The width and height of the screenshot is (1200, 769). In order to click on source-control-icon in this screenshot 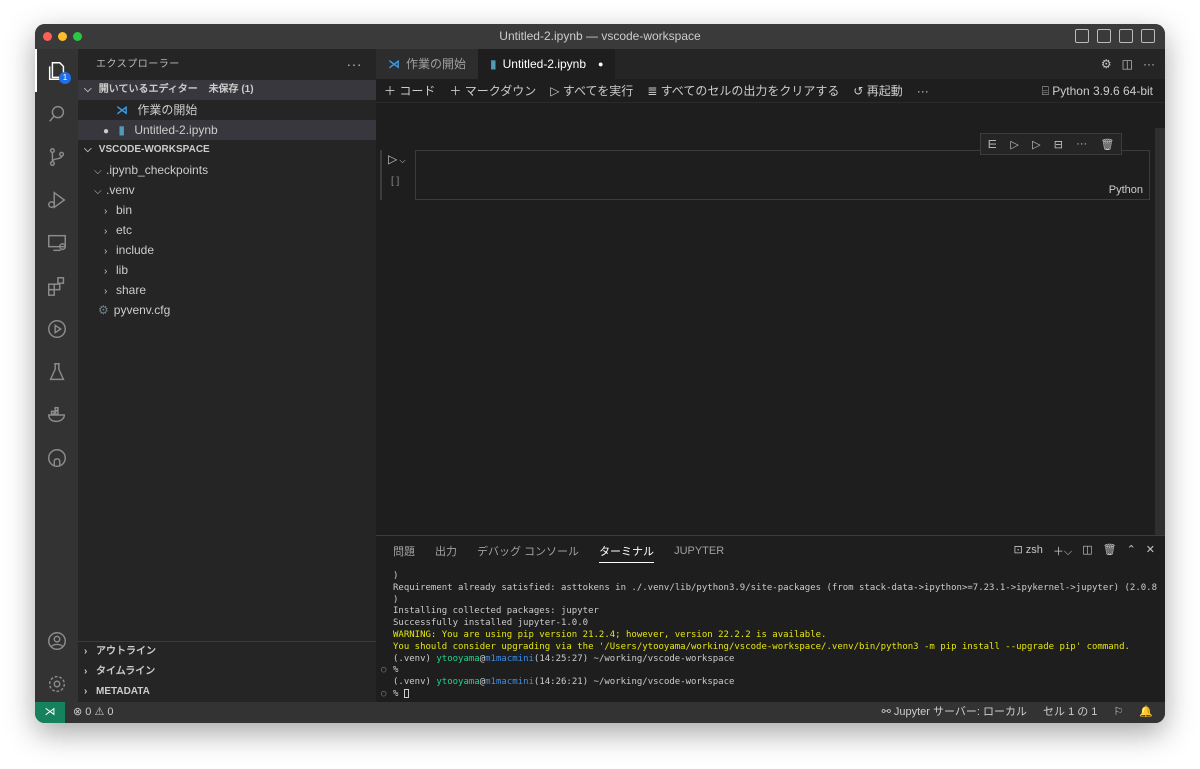, I will do `click(56, 156)`.